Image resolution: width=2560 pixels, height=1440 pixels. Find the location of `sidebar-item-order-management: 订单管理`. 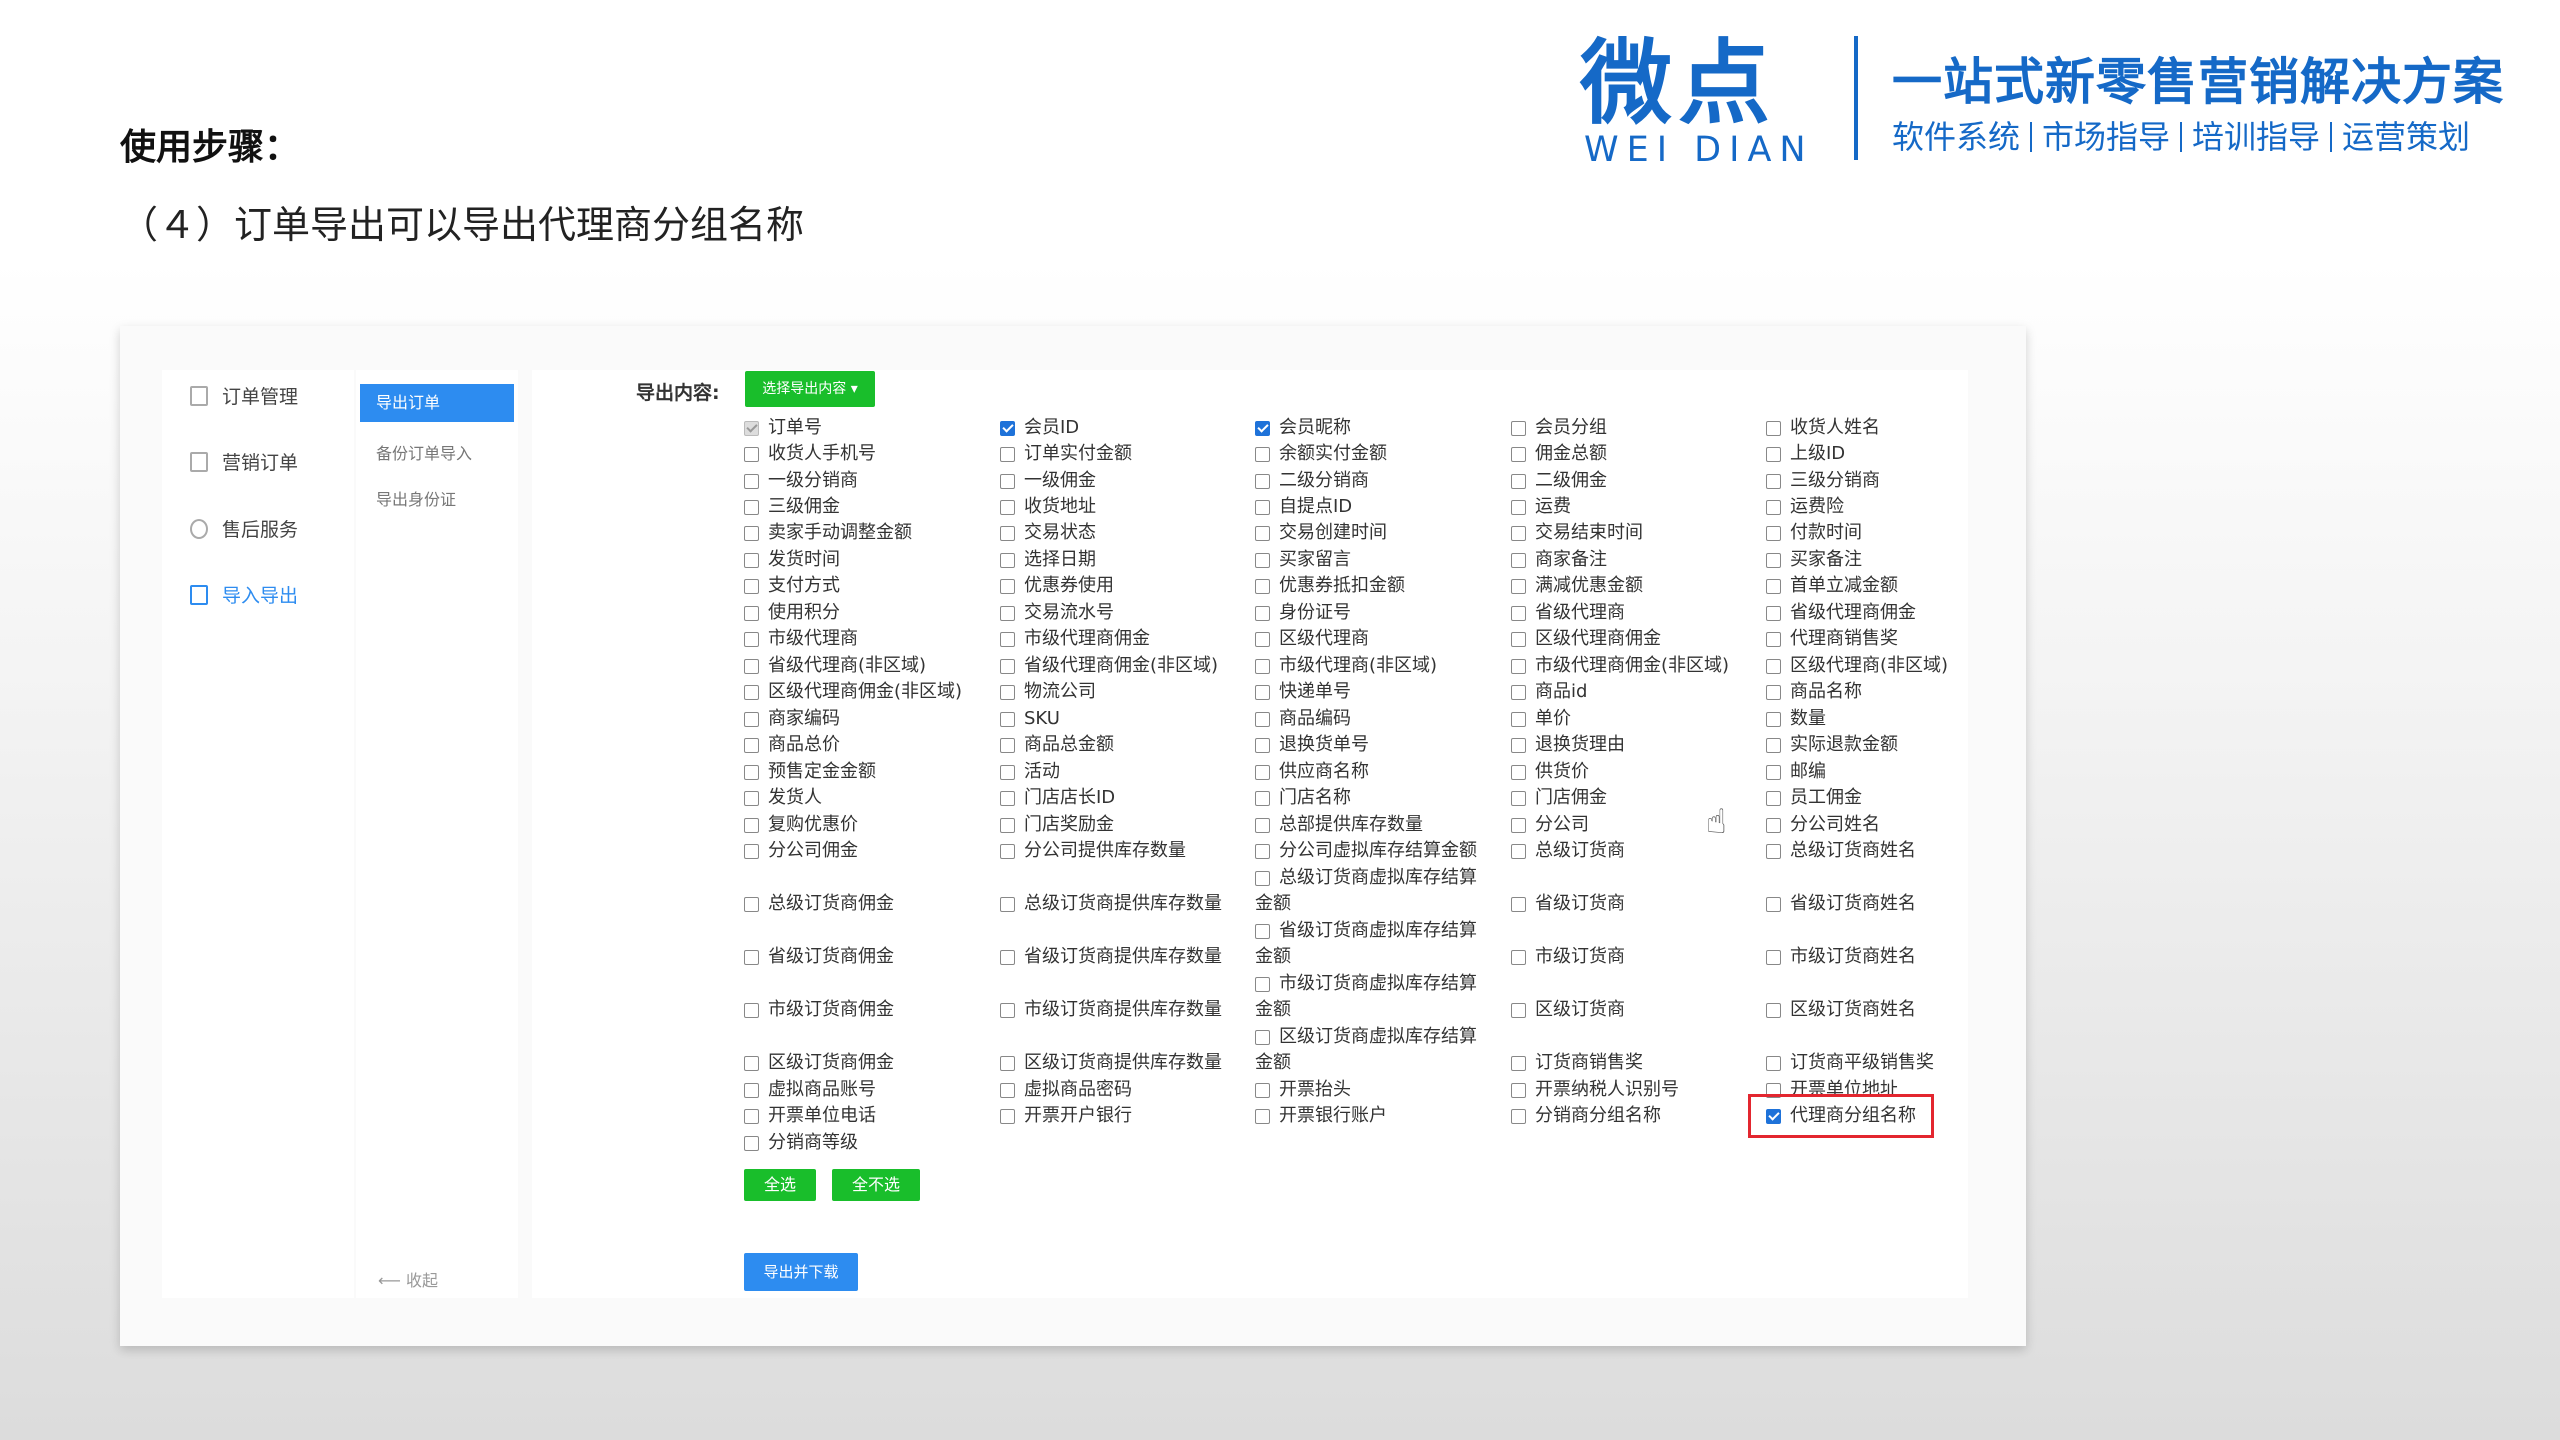

sidebar-item-order-management: 订单管理 is located at coordinates (244, 395).